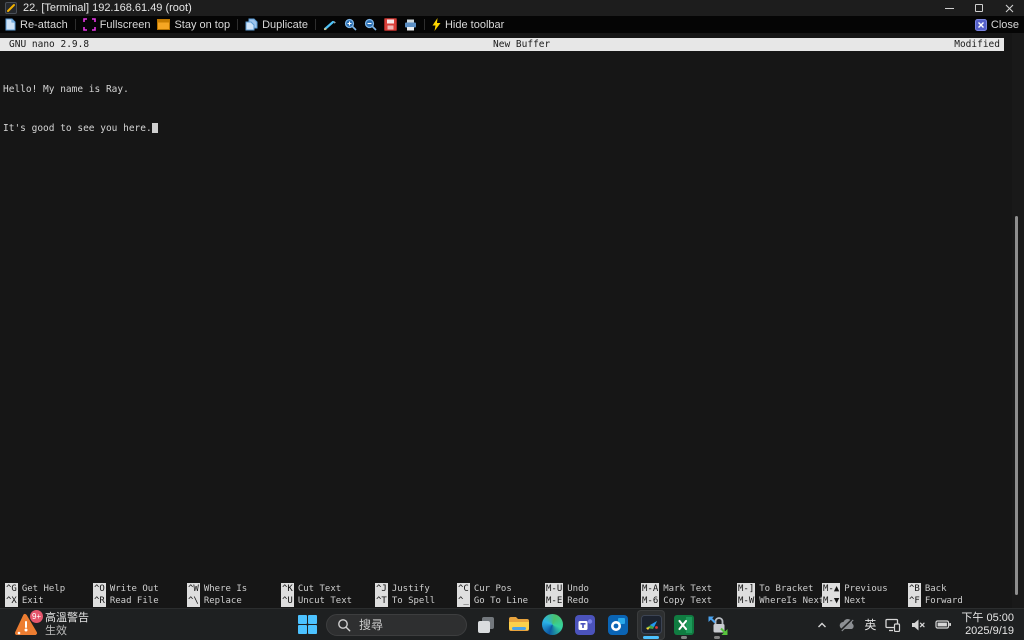 The width and height of the screenshot is (1024, 640). I want to click on lock-arrows-icon, so click(717, 625).